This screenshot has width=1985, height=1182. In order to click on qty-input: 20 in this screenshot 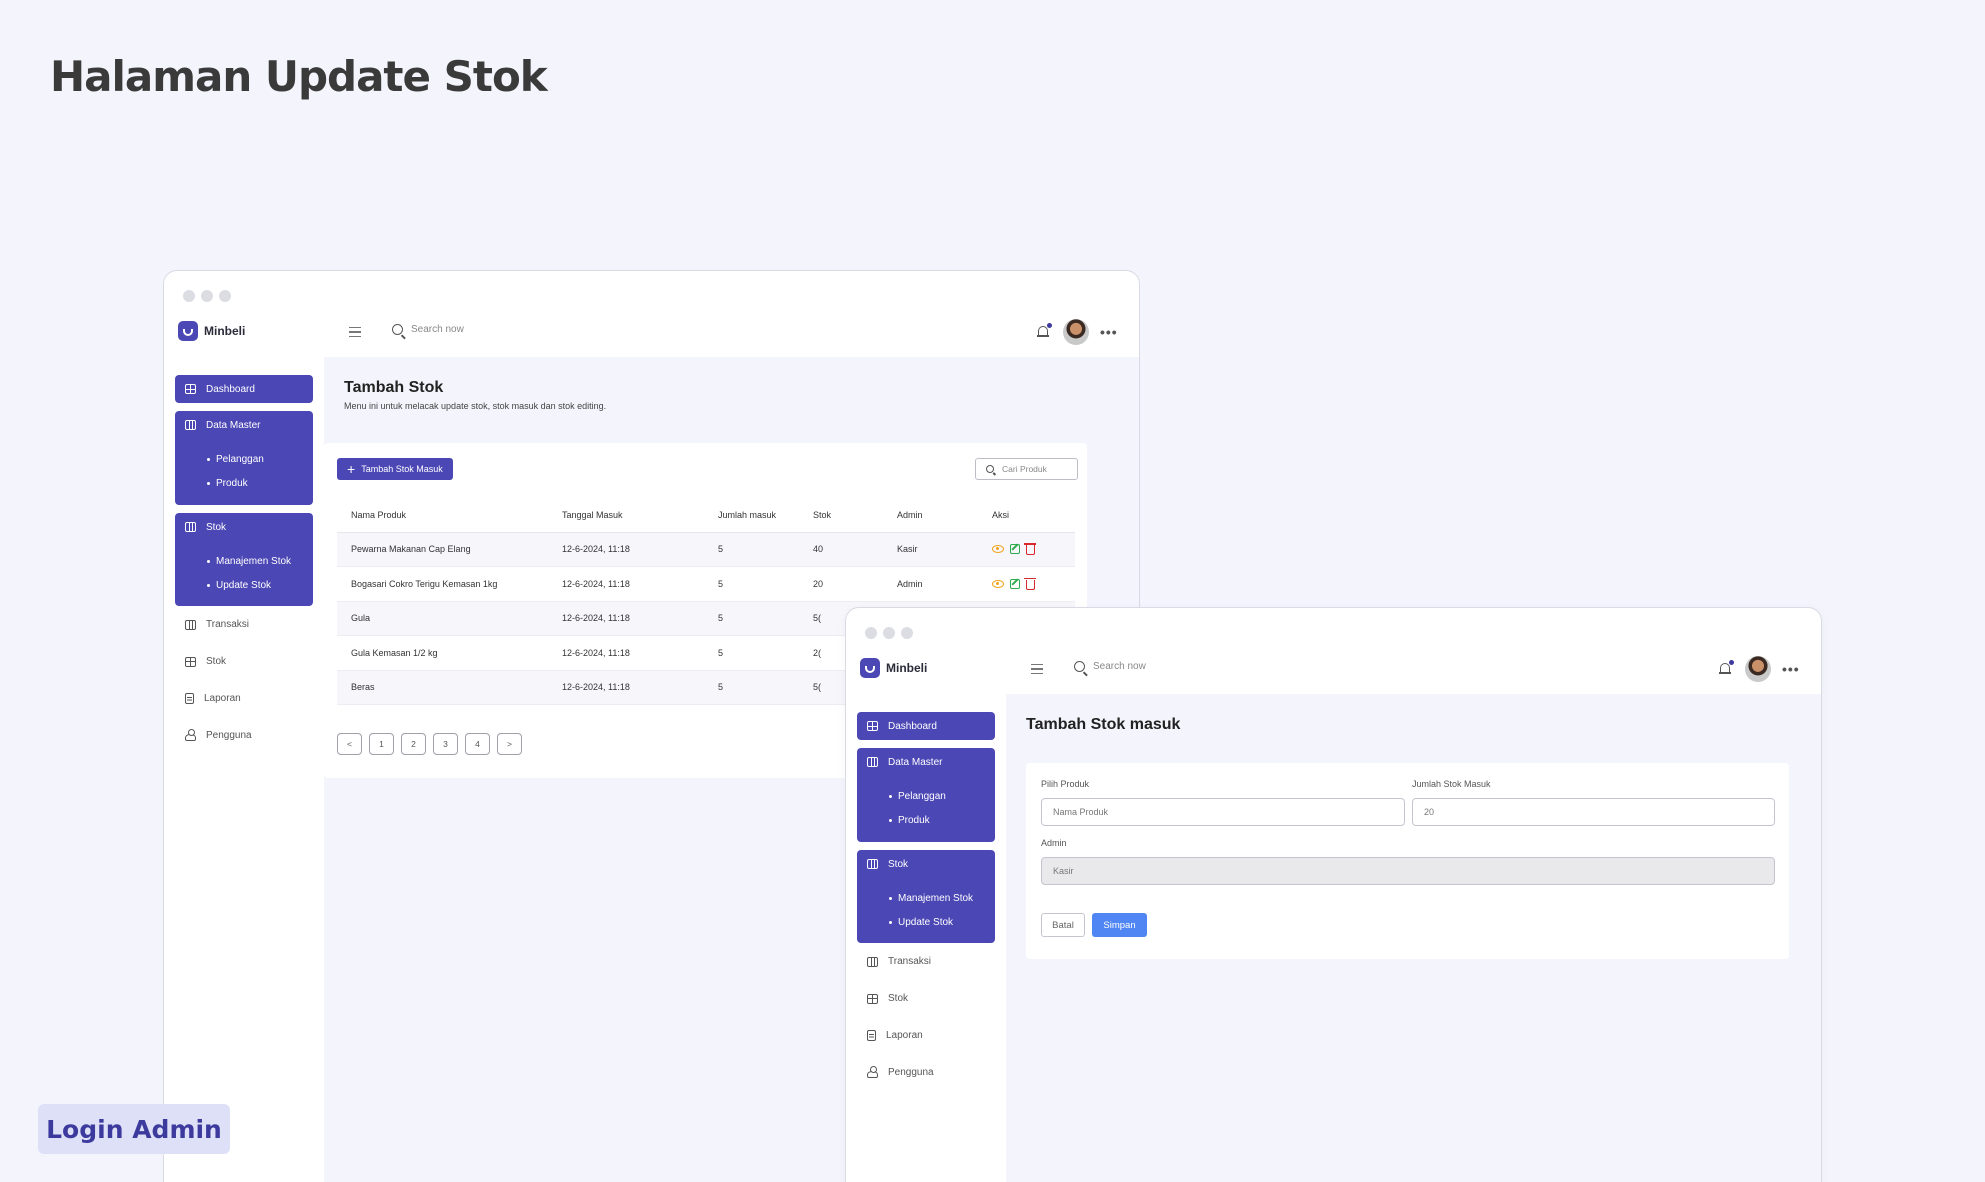, I will do `click(1593, 812)`.